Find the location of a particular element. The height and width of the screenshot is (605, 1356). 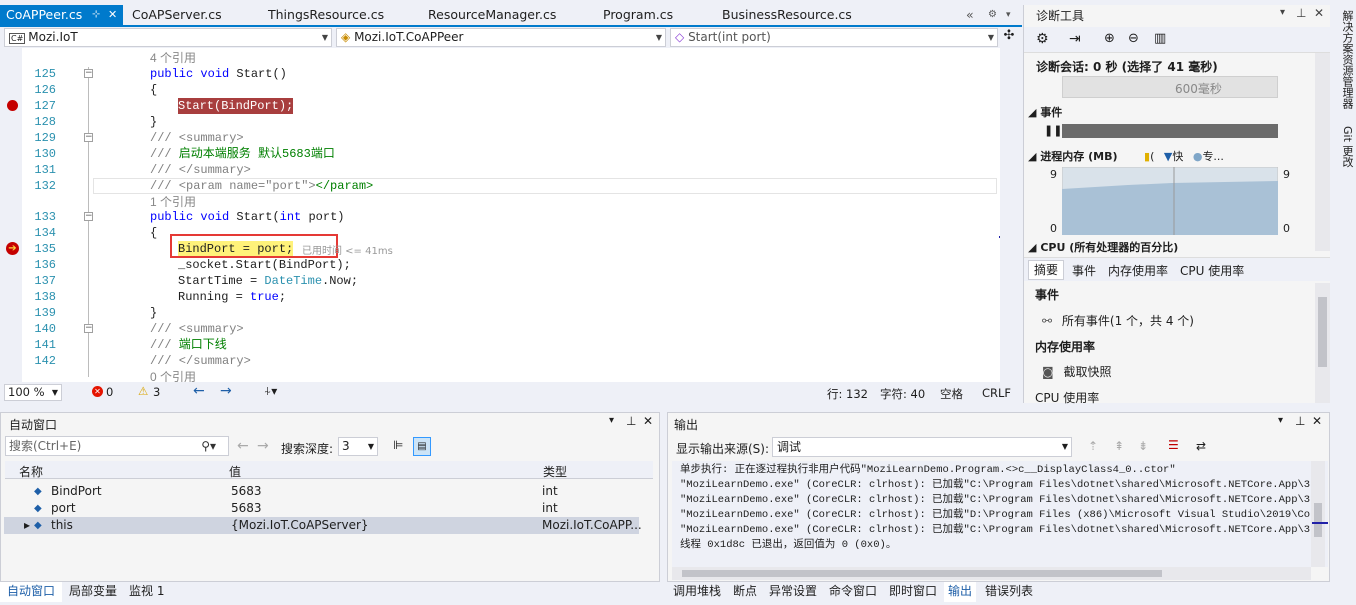

events-track is located at coordinates (1170, 131).